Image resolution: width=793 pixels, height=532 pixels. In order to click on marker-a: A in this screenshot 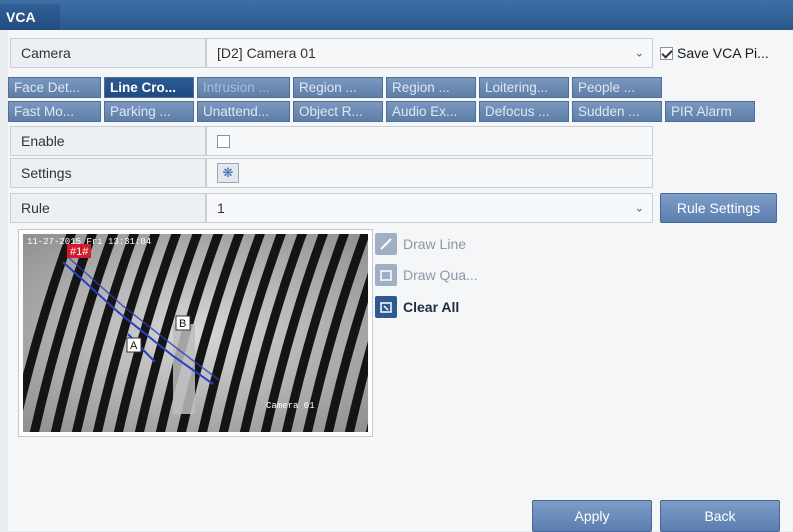, I will do `click(134, 346)`.